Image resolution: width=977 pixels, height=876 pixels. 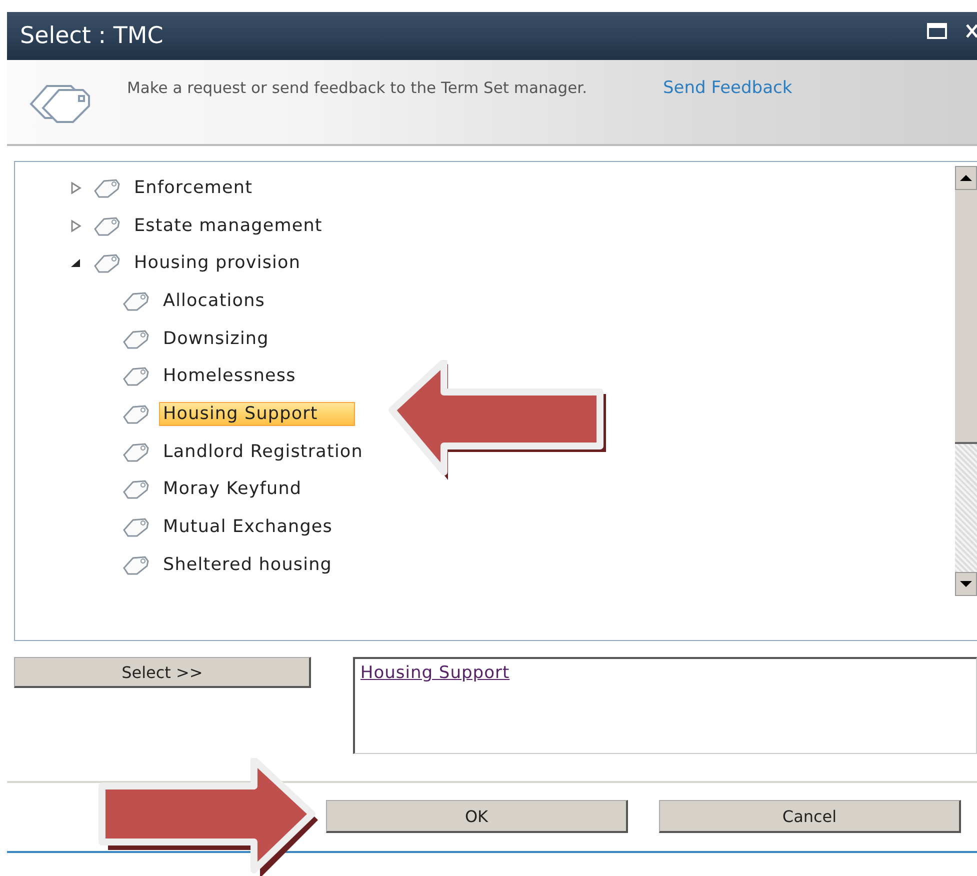 What do you see at coordinates (357, 88) in the screenshot?
I see `header-message: Make a request or send feedback to the Term Set manager.` at bounding box center [357, 88].